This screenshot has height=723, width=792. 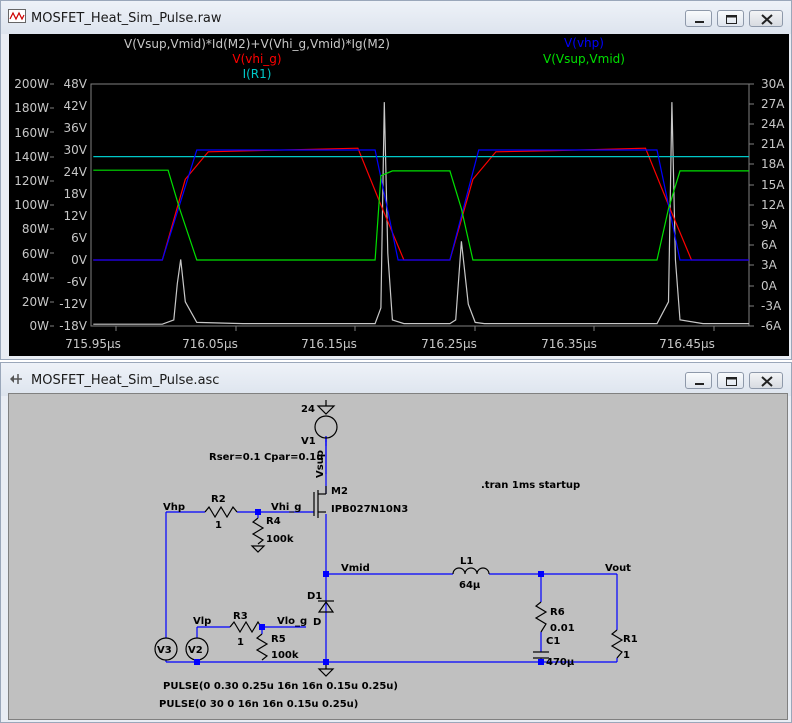 What do you see at coordinates (769, 225) in the screenshot?
I see `right-tick-label: 9A` at bounding box center [769, 225].